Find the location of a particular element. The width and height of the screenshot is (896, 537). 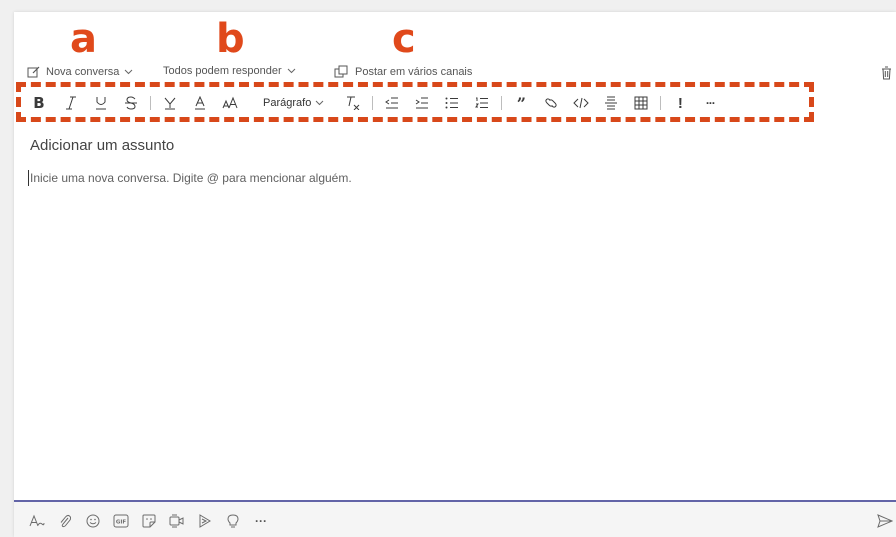

italic-button is located at coordinates (71, 103).